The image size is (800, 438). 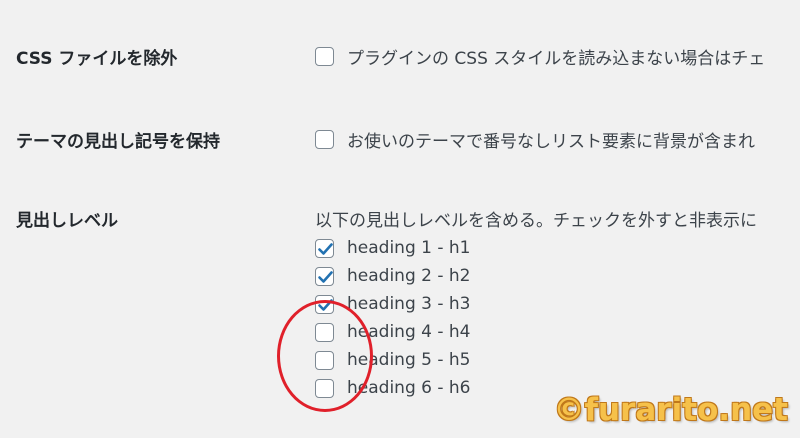 What do you see at coordinates (409, 248) in the screenshot?
I see `heading-1-label: heading 1 - h1` at bounding box center [409, 248].